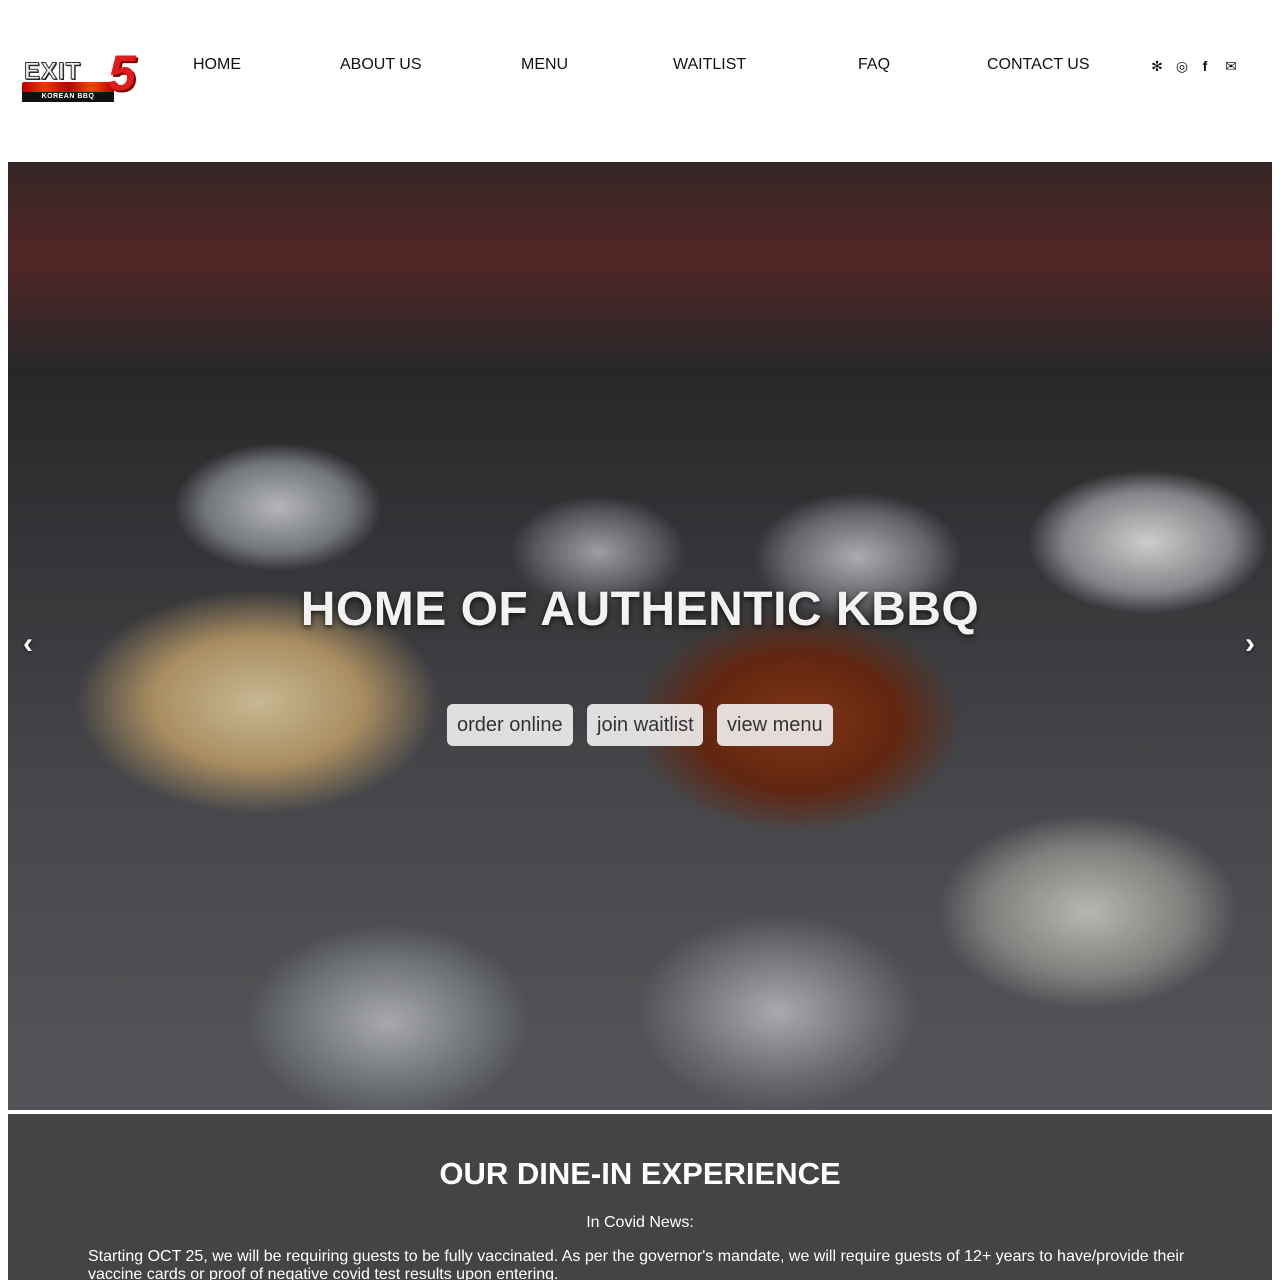  I want to click on covid-news-label: In Covid News:, so click(640, 1222).